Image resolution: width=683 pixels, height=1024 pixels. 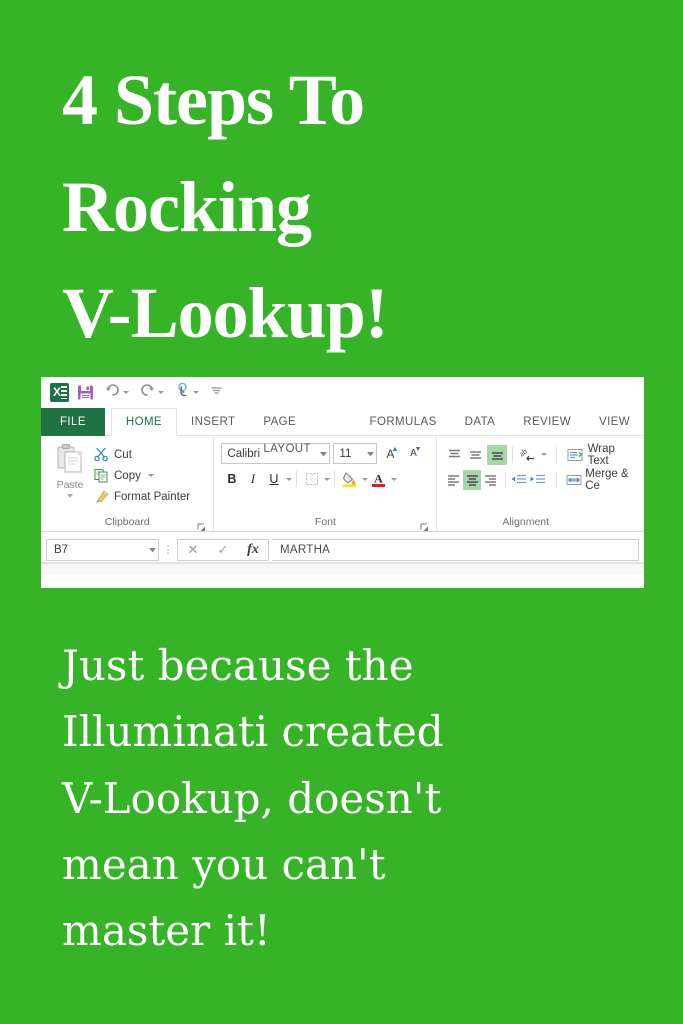 I want to click on merge-center-icon, so click(x=574, y=480).